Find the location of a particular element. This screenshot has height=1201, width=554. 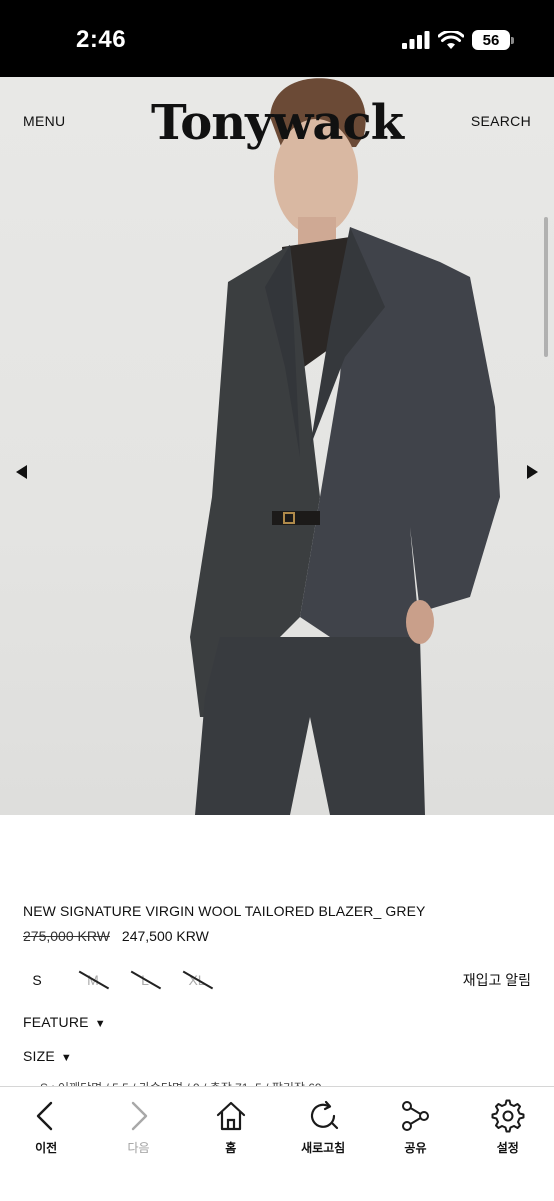

size-info-toggle: SIZE ▼ is located at coordinates (47, 1056).